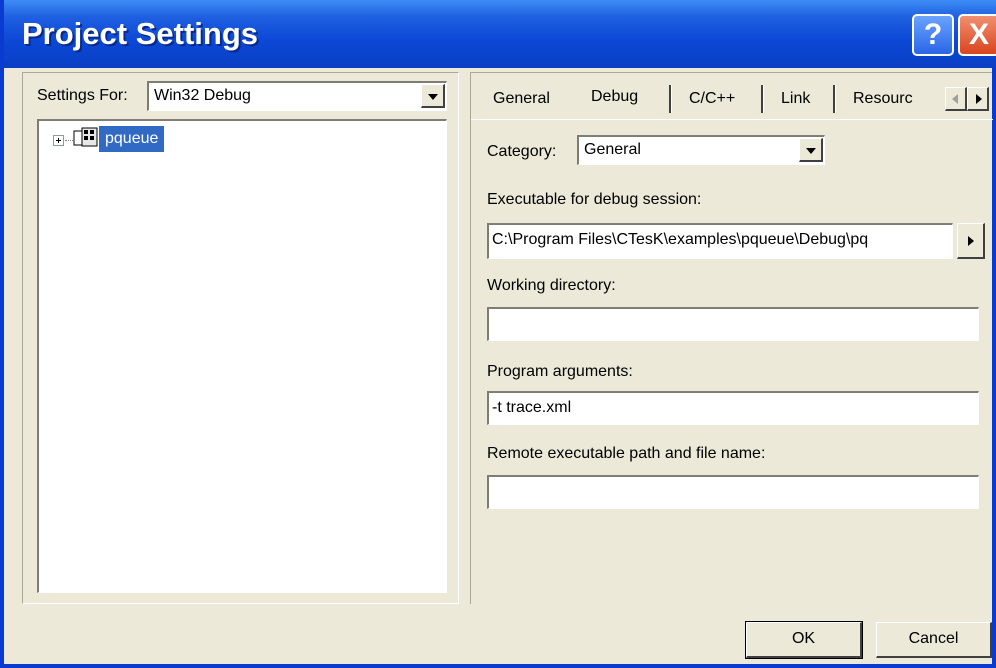  I want to click on close-icon: X, so click(977, 35).